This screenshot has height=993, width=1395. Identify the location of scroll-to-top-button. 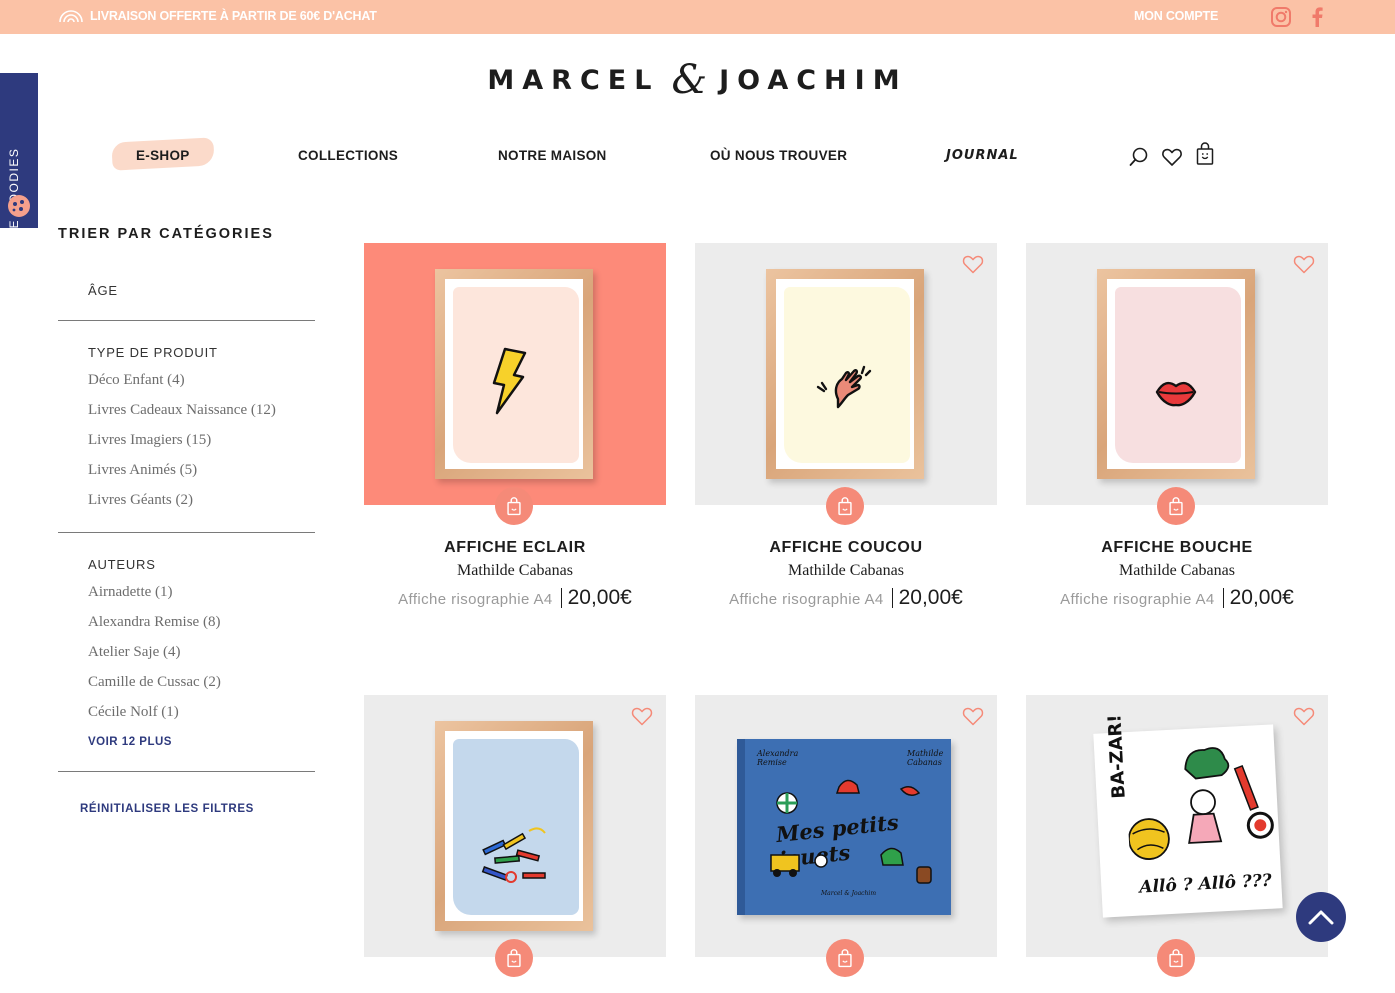
(1321, 917).